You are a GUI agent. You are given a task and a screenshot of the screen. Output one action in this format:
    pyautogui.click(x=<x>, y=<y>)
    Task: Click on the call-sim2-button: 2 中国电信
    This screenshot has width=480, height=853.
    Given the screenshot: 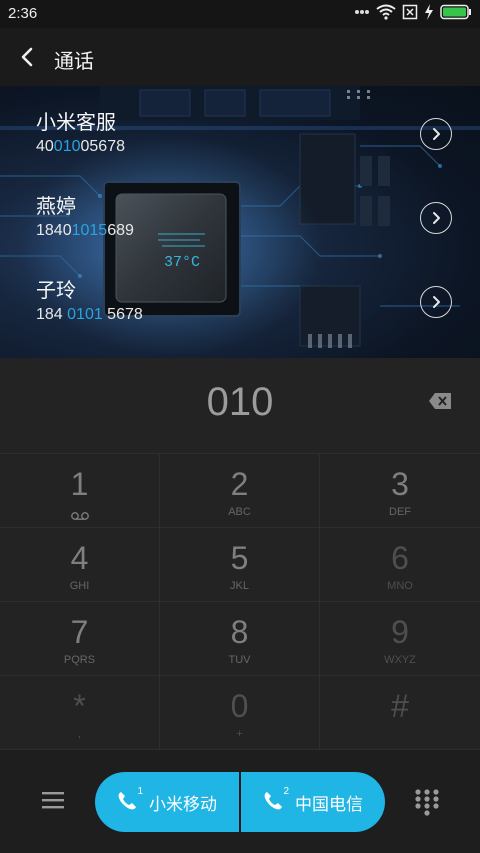 What is the action you would take?
    pyautogui.click(x=312, y=802)
    